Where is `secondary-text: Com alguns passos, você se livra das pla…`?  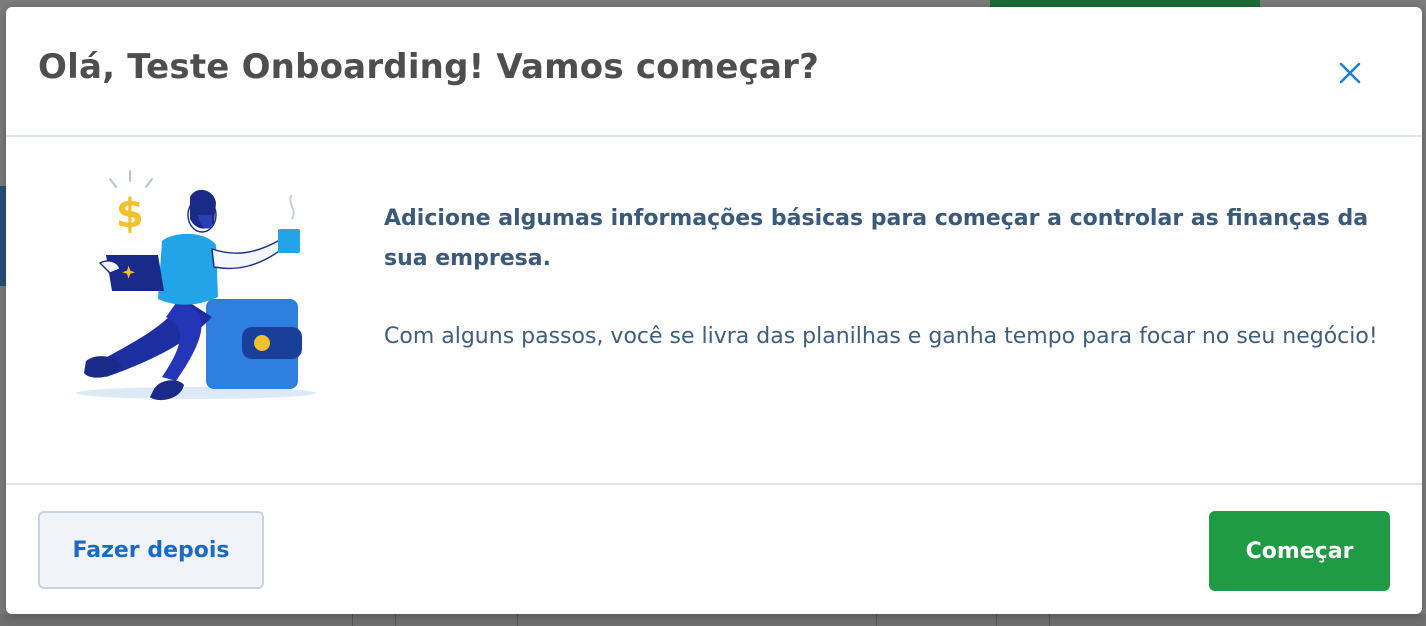 secondary-text: Com alguns passos, você se livra das pla… is located at coordinates (881, 336).